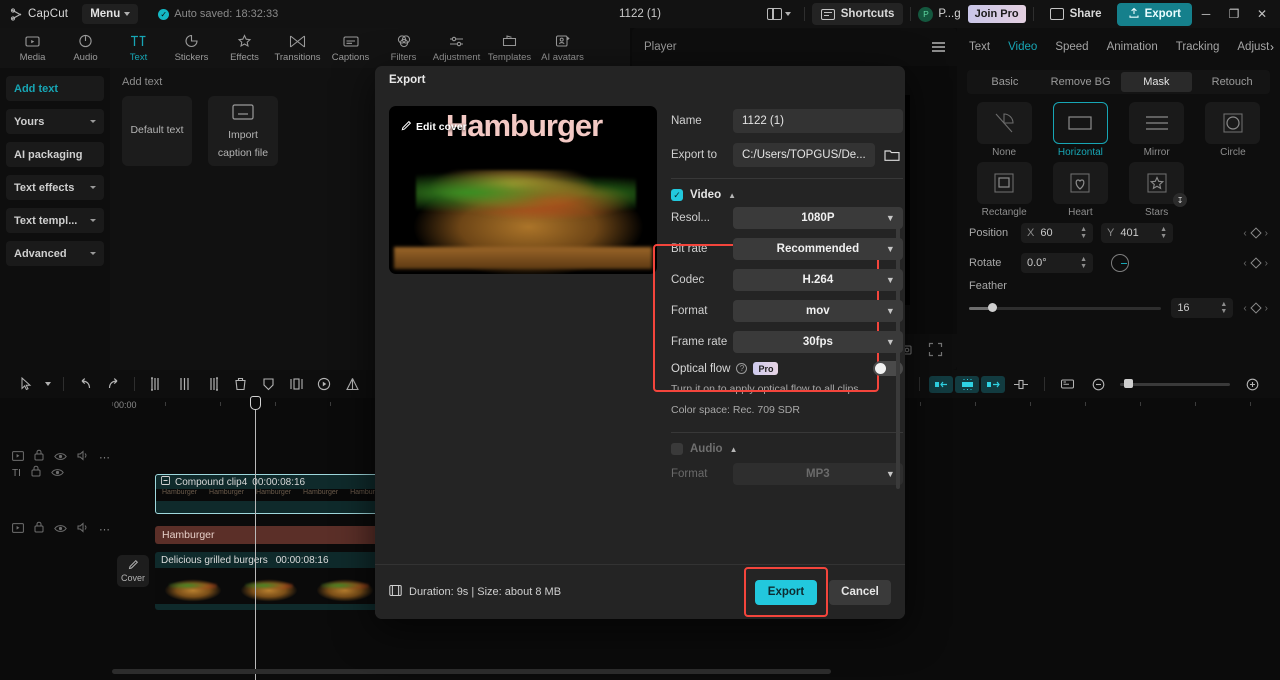 Image resolution: width=1280 pixels, height=680 pixels. I want to click on mask-option-horizontal: Horizontal, so click(1080, 130).